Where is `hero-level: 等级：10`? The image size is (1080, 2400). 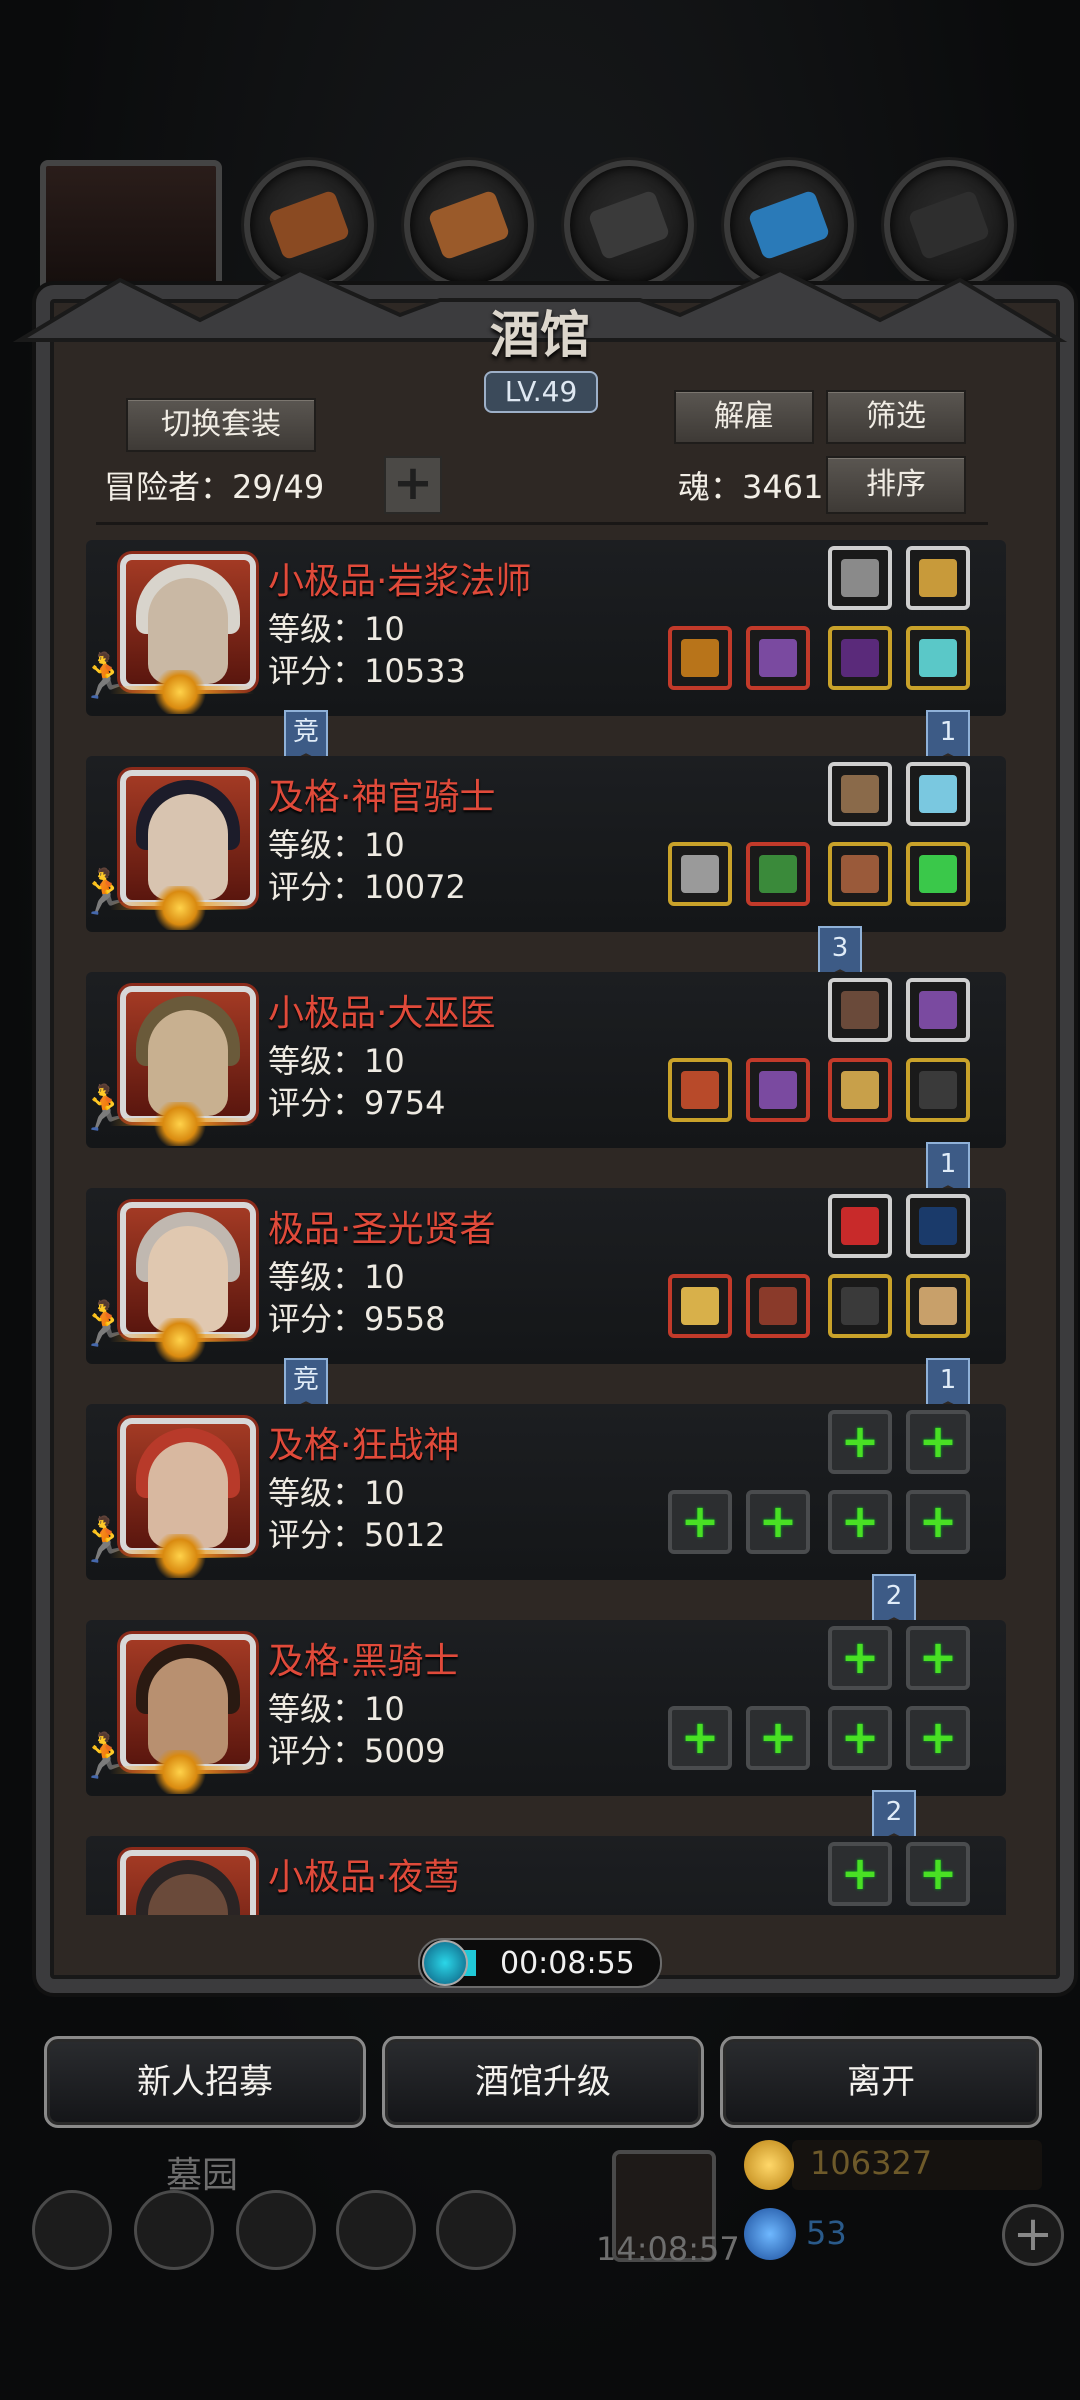
hero-level: 等级：10 is located at coordinates (336, 845).